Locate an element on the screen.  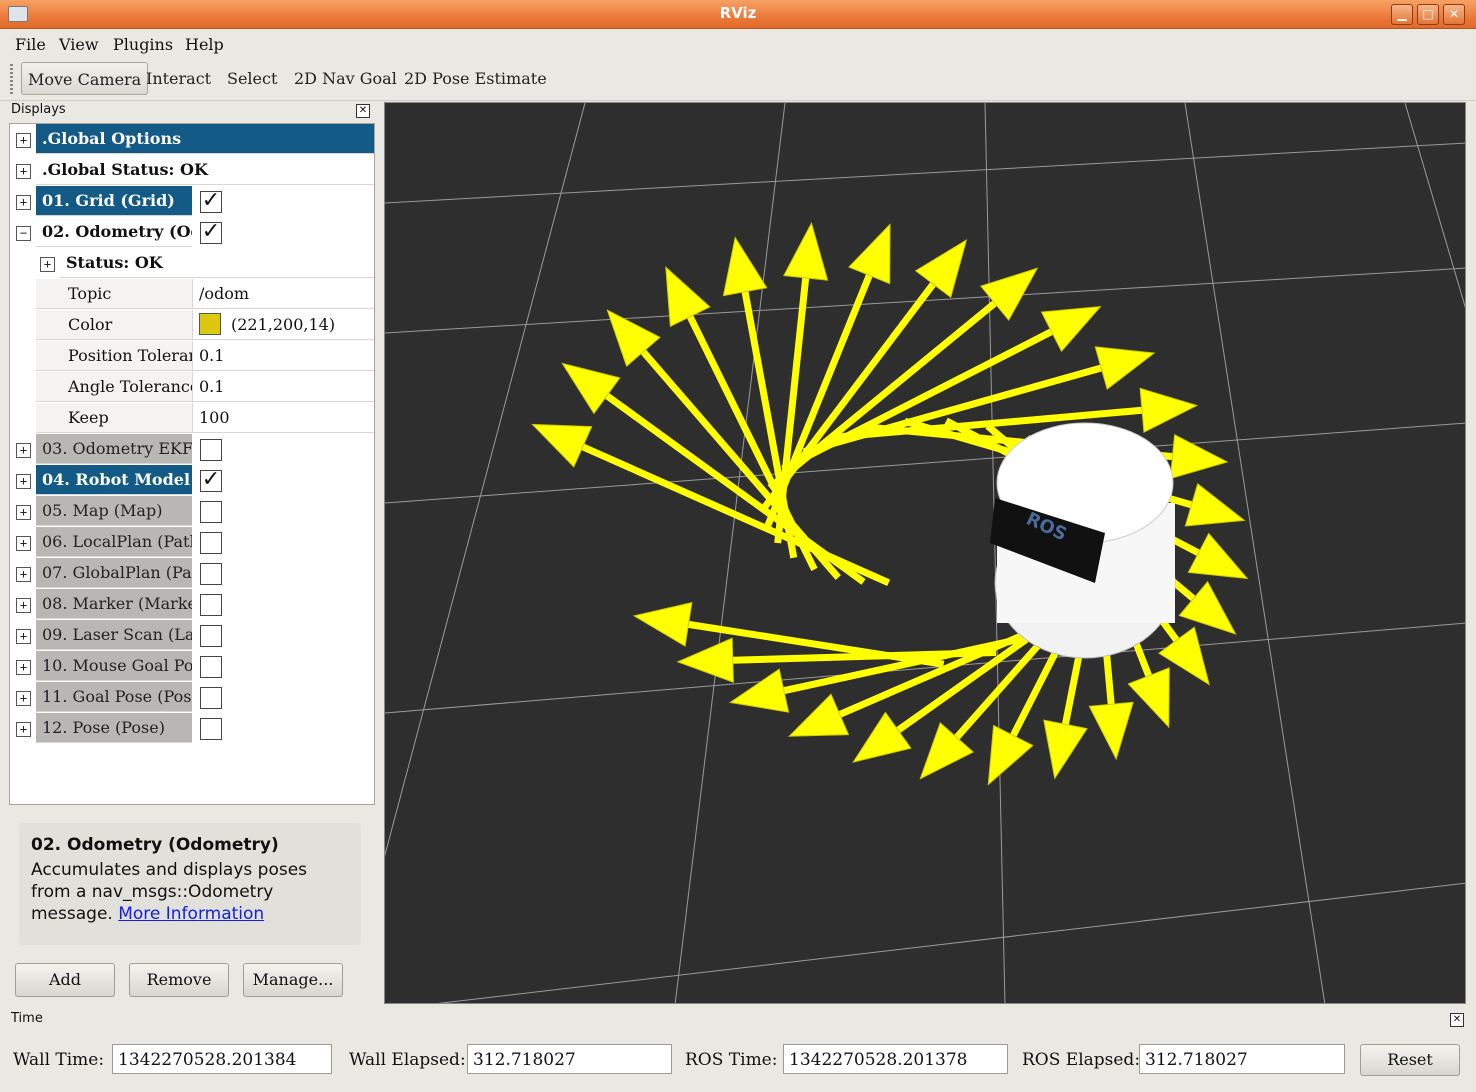
tool-move-camera: Move Camera is located at coordinates (85, 78).